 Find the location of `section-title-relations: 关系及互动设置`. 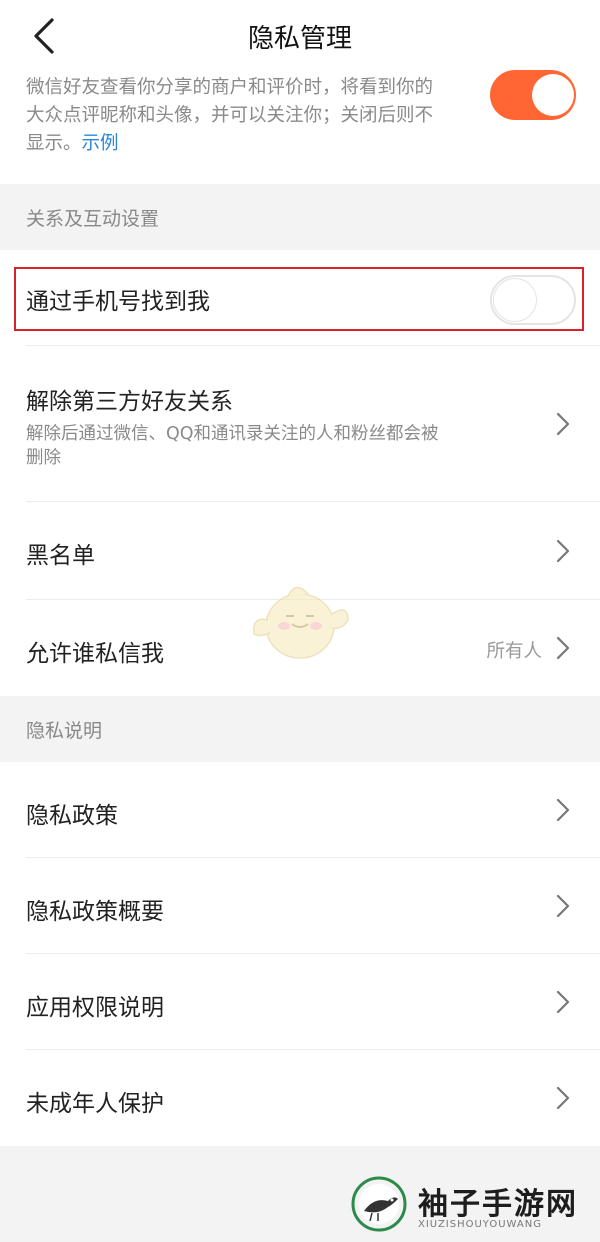

section-title-relations: 关系及互动设置 is located at coordinates (93, 219).